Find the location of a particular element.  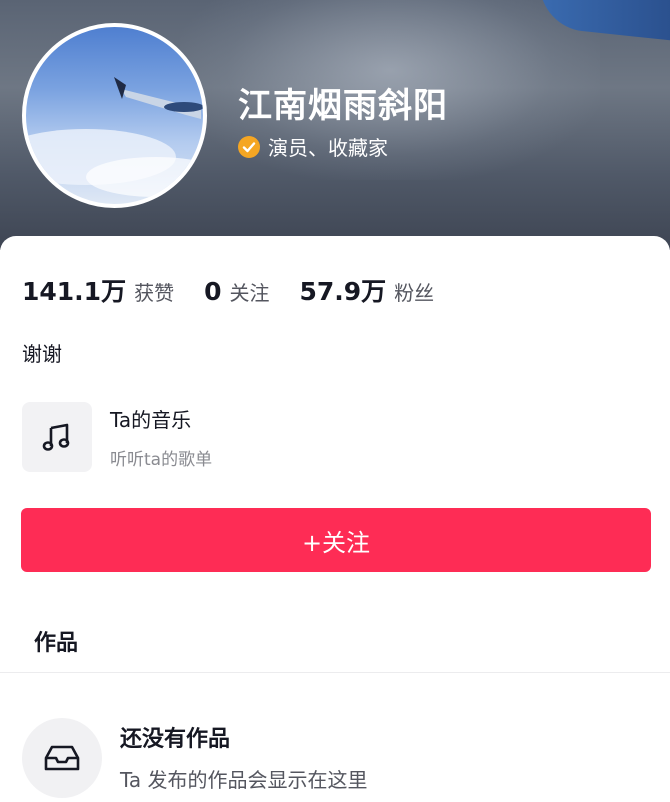

verified-badge-row: 演员、收藏家 is located at coordinates (313, 146).